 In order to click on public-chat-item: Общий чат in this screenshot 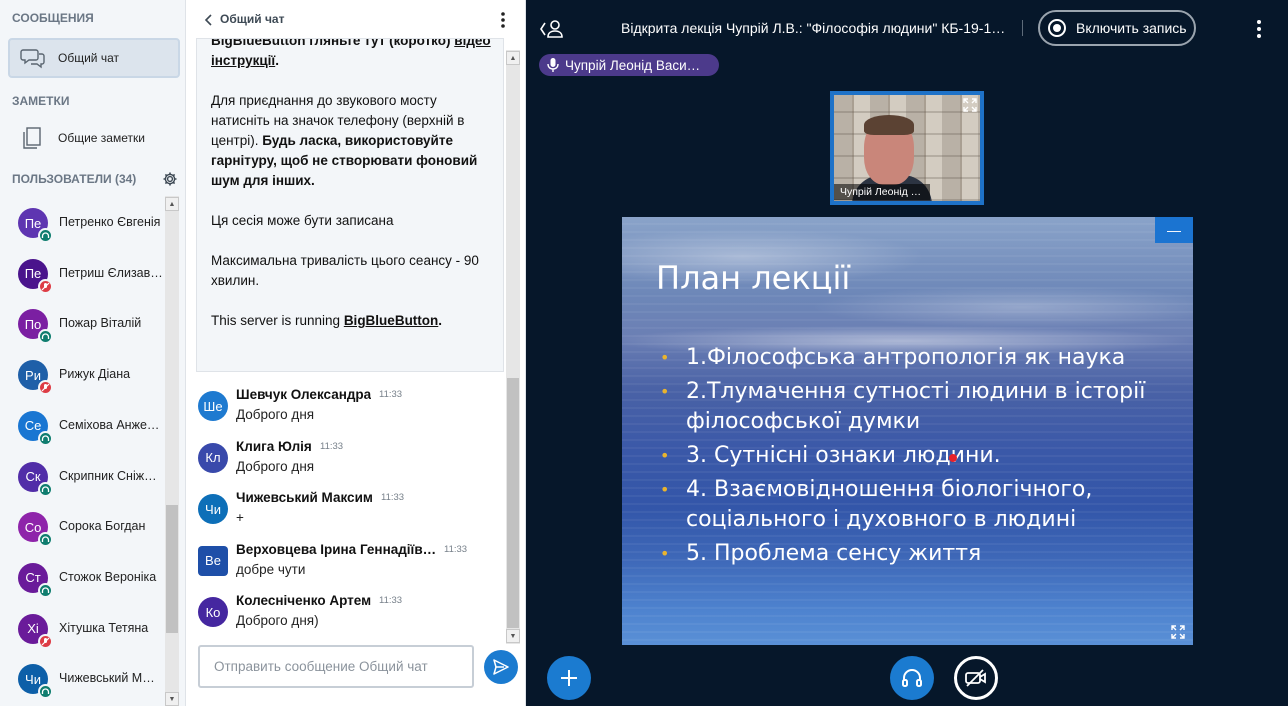, I will do `click(94, 58)`.